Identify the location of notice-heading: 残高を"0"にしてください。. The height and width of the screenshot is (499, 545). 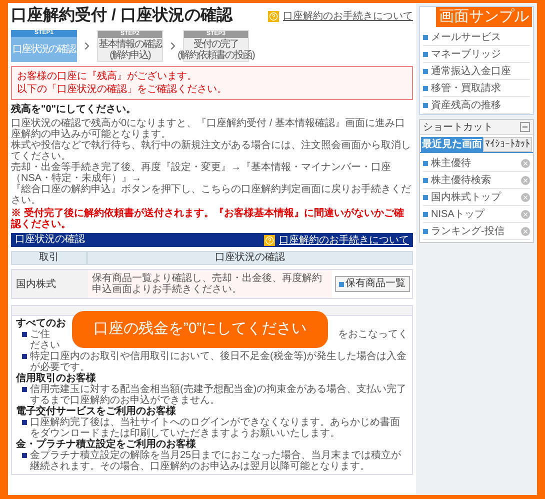
(74, 110).